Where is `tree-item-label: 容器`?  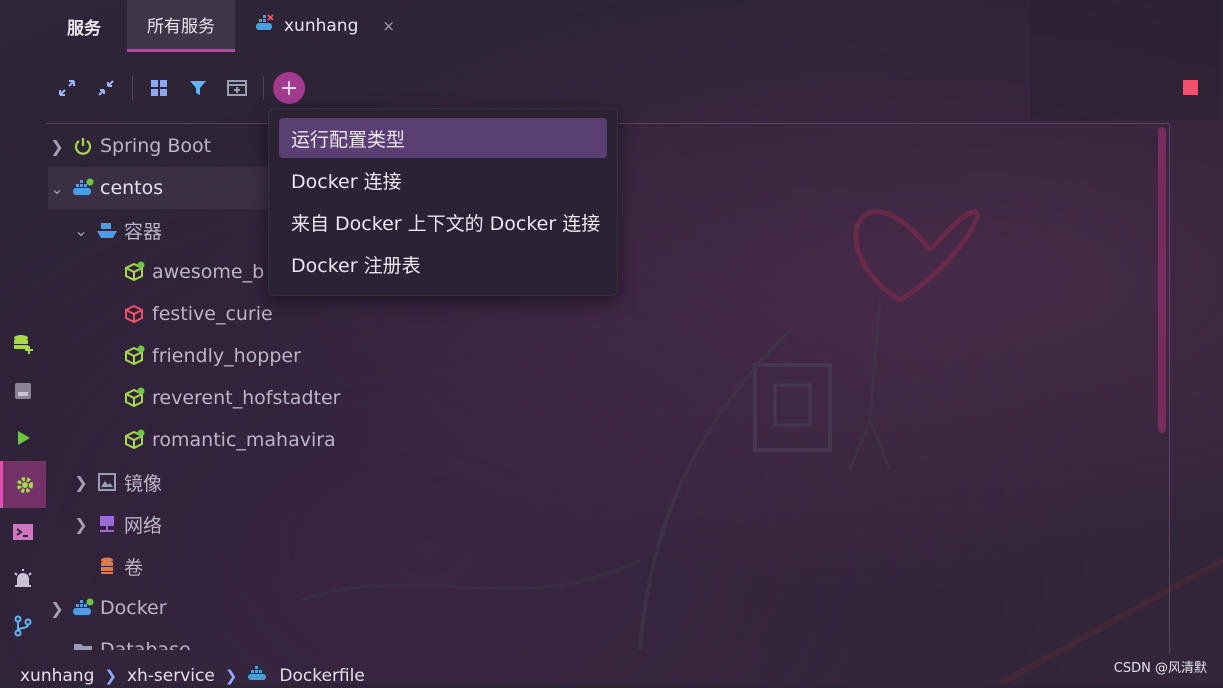 tree-item-label: 容器 is located at coordinates (143, 231).